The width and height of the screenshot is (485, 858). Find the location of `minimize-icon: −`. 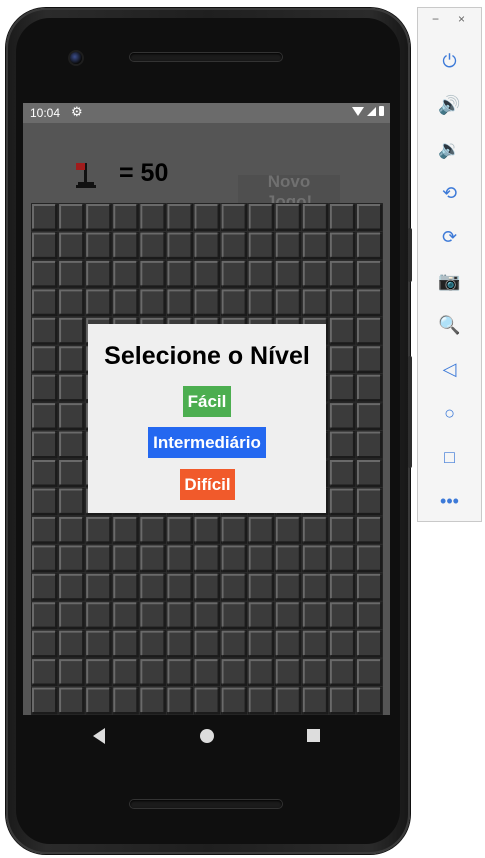

minimize-icon: − is located at coordinates (435, 19).